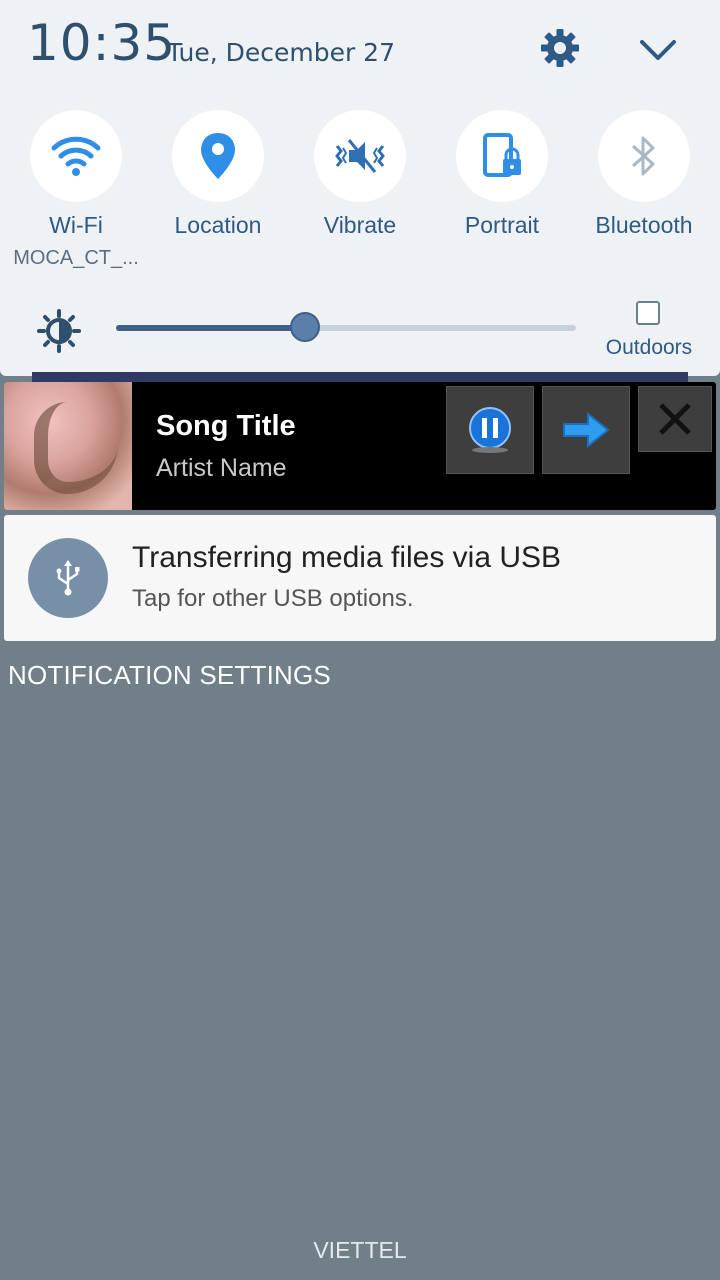  What do you see at coordinates (346, 327) in the screenshot?
I see `brightness-slider` at bounding box center [346, 327].